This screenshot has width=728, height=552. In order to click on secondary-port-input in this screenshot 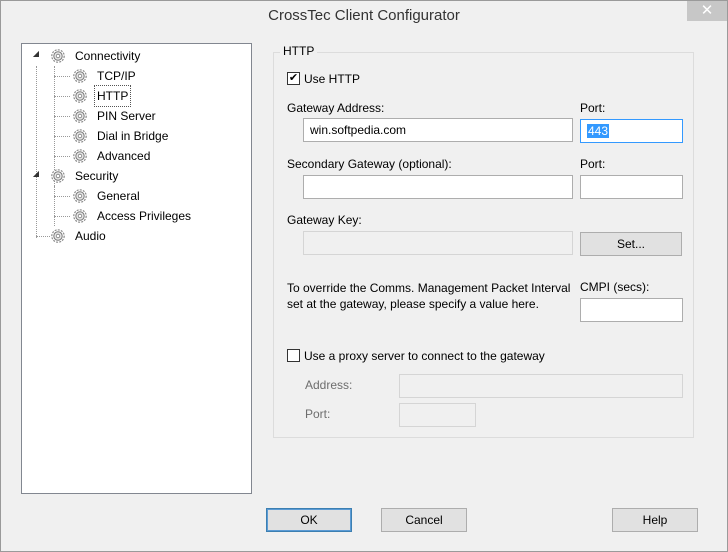, I will do `click(631, 187)`.